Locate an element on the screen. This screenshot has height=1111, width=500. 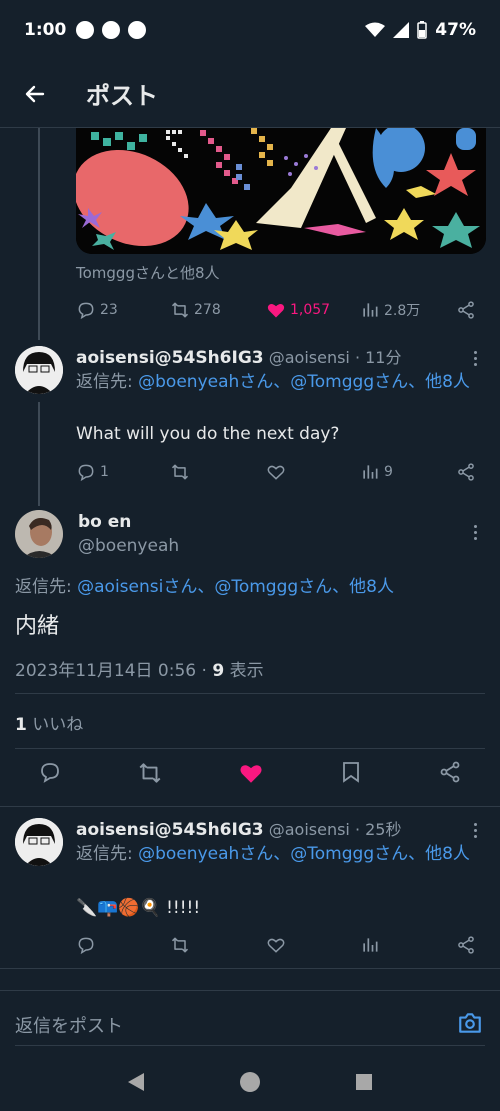
chat-notification-icon is located at coordinates (137, 30).